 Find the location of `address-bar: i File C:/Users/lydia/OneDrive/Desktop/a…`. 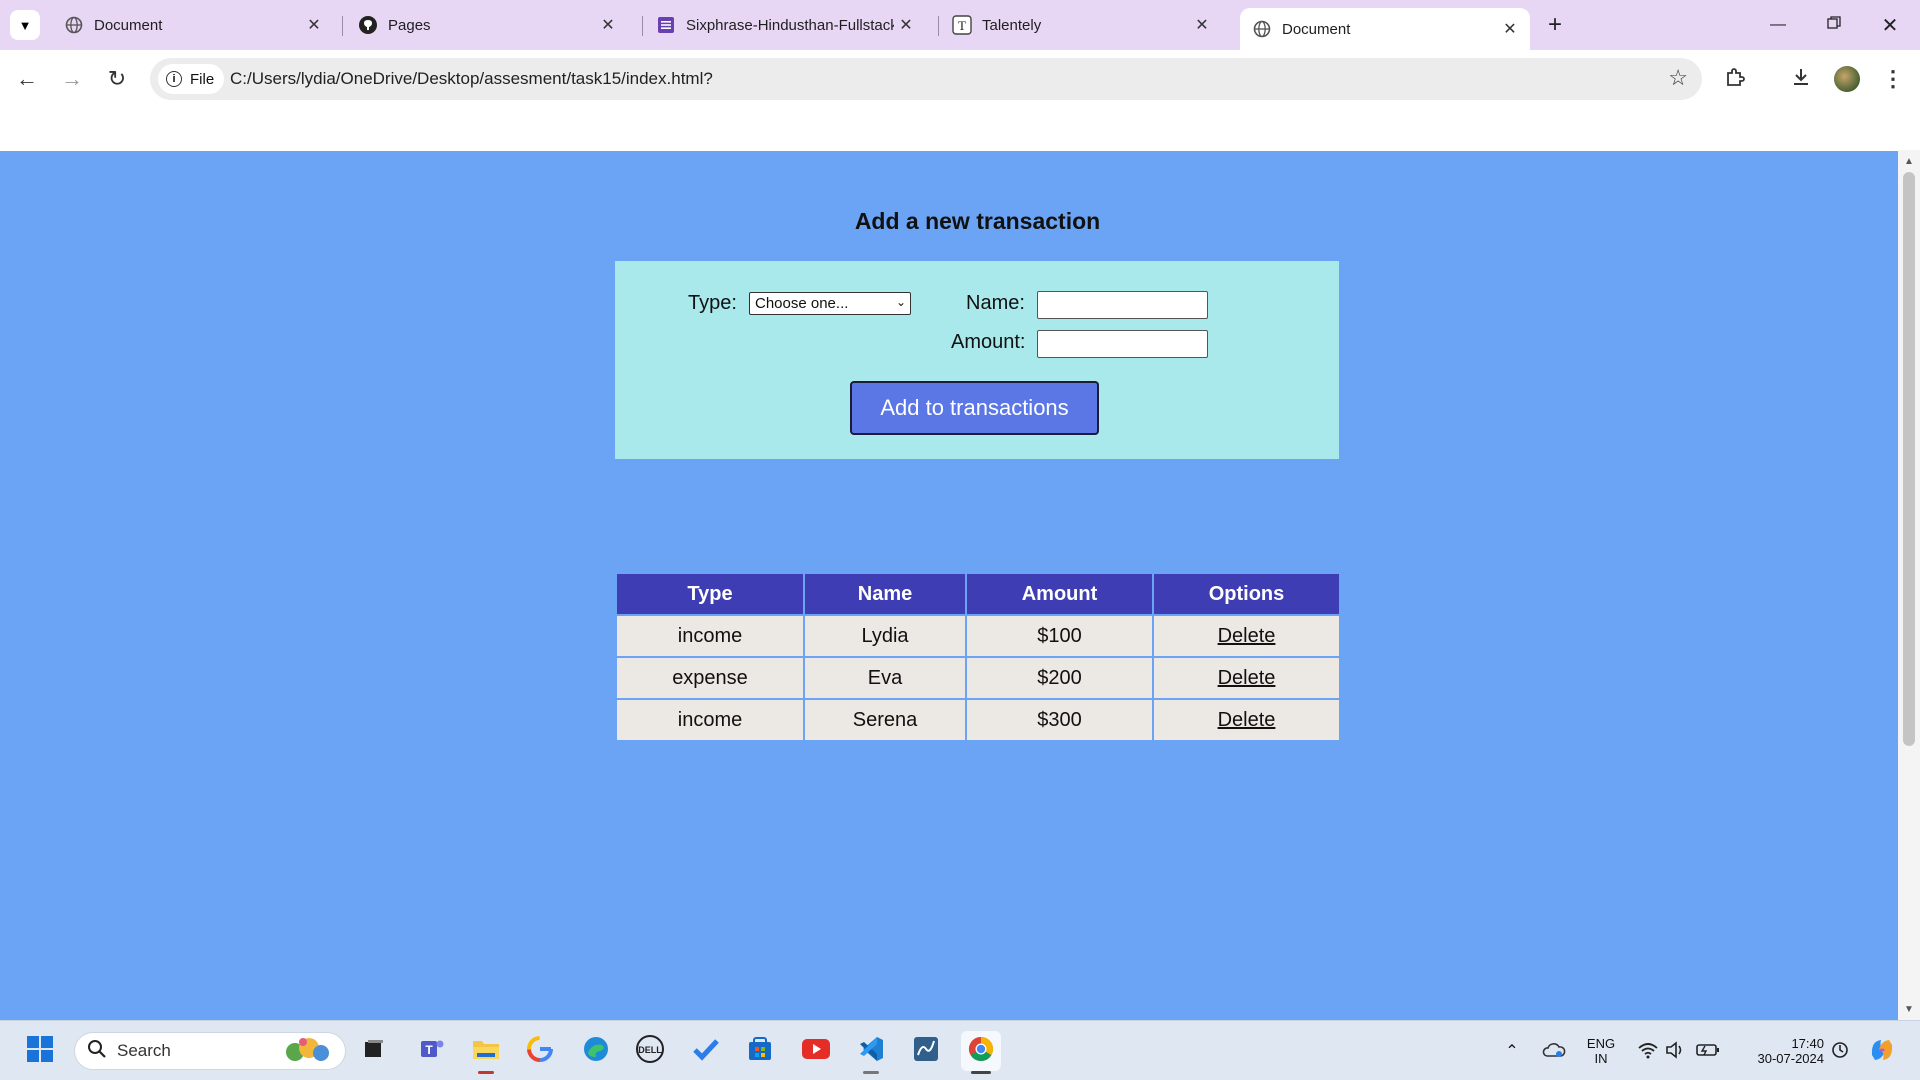

address-bar: i File C:/Users/lydia/OneDrive/Desktop/a… is located at coordinates (926, 79).